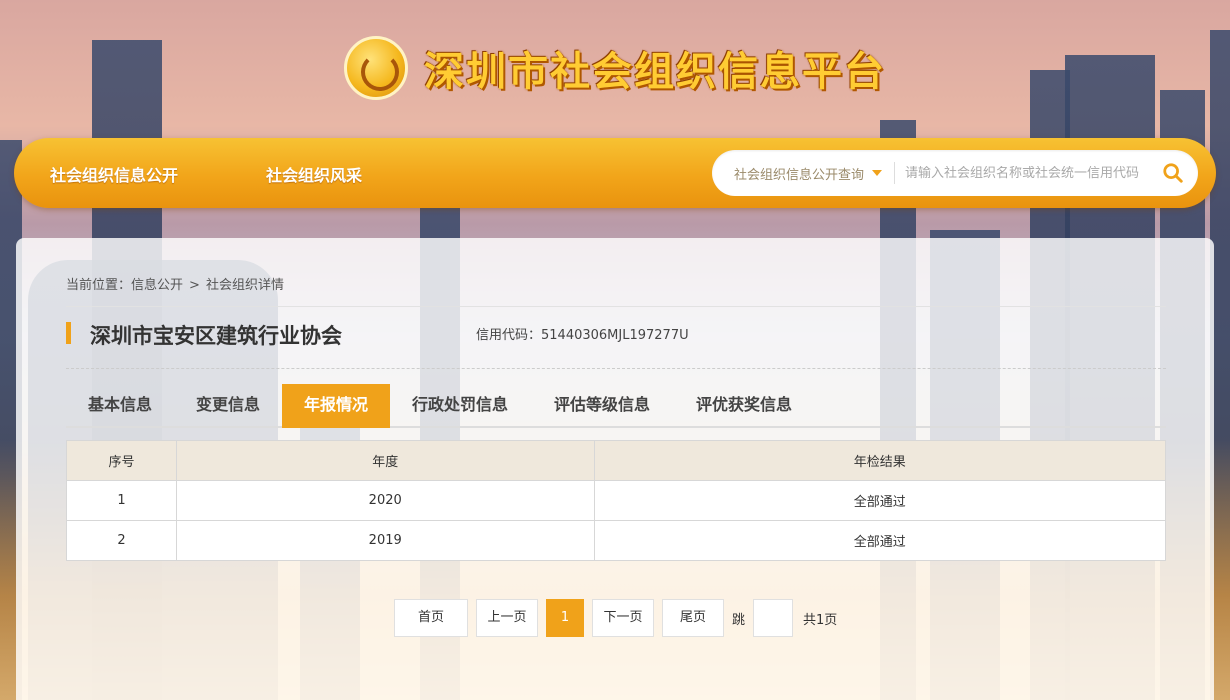  I want to click on cell-year: 2019, so click(385, 540).